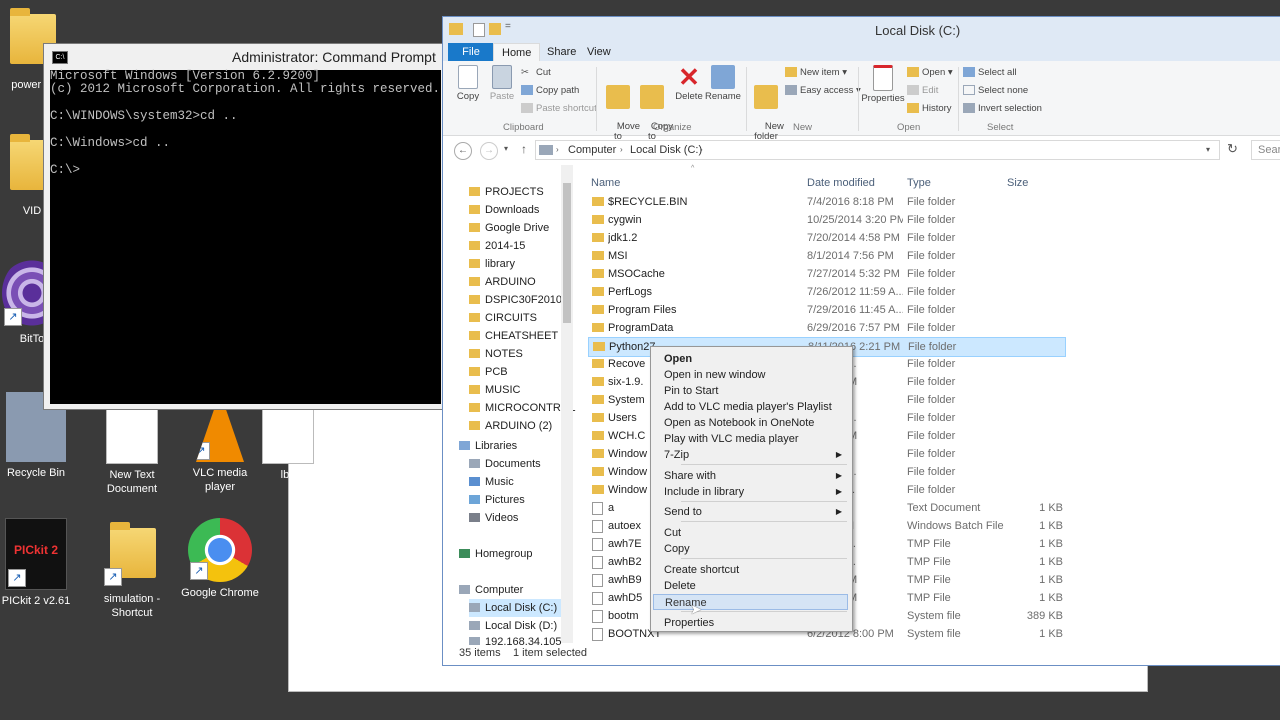  Describe the element at coordinates (479, 30) in the screenshot. I see `properties-icon` at that location.